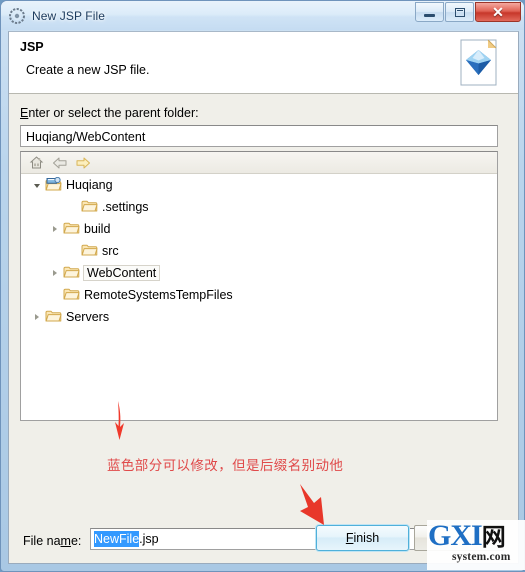 Image resolution: width=525 pixels, height=572 pixels. I want to click on finish-button: Finish, so click(362, 538).